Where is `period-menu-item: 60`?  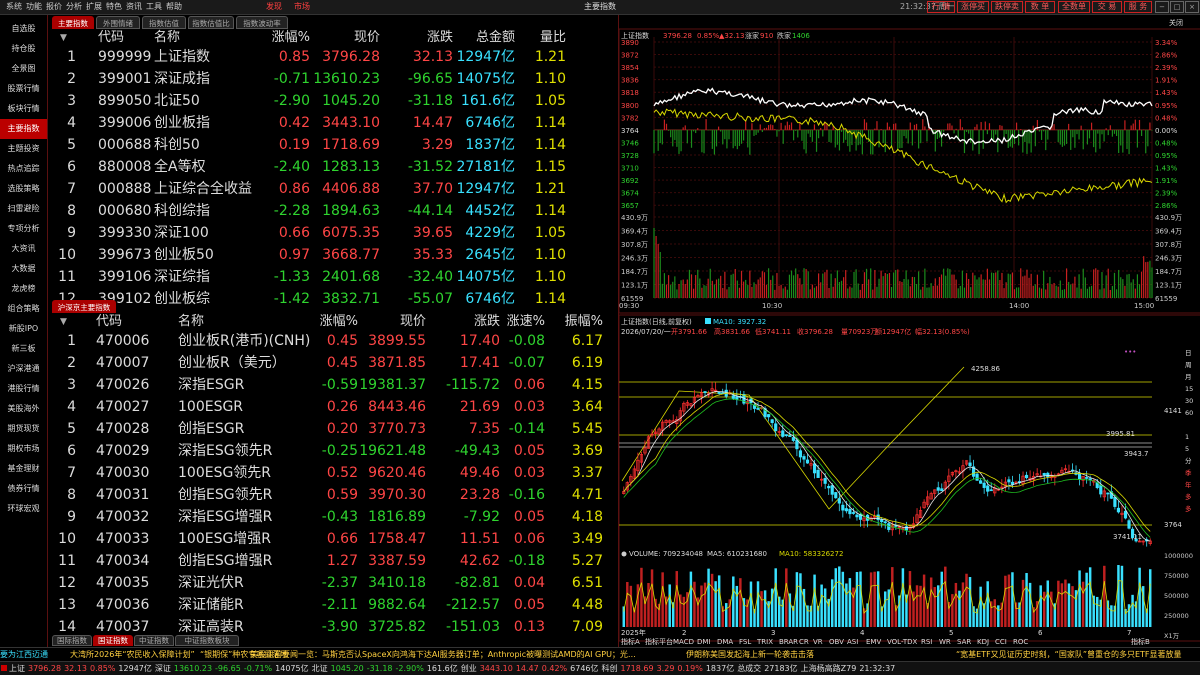 period-menu-item: 60 is located at coordinates (1189, 413).